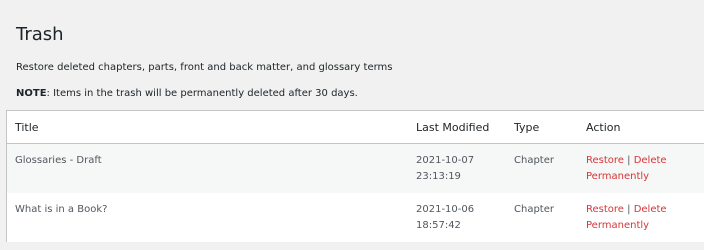  I want to click on row-last-modified: 2021-10-06 18:57:42, so click(457, 217).